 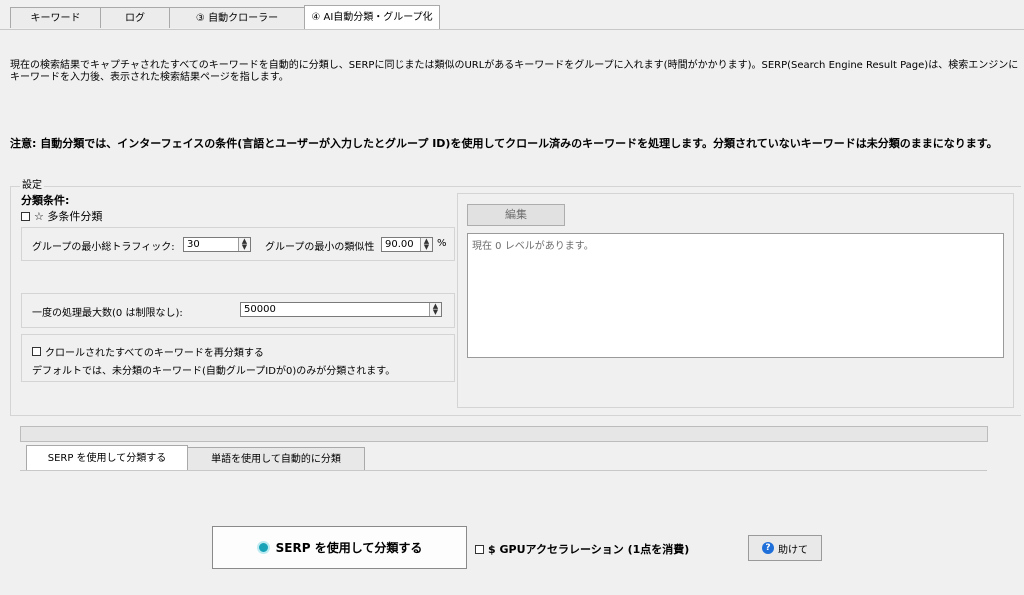 I want to click on conditions-label: 分類条件:, so click(x=45, y=200).